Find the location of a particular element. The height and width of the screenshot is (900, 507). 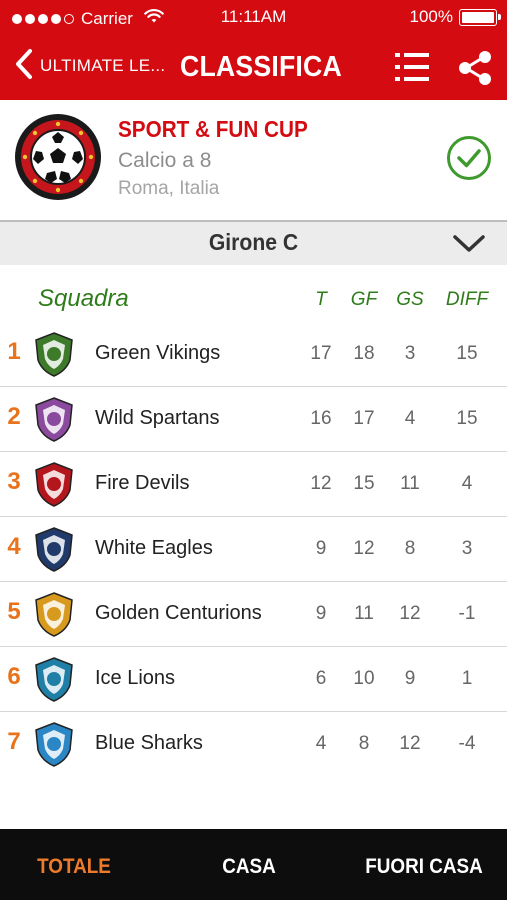

soccer-ball-logo is located at coordinates (58, 157).